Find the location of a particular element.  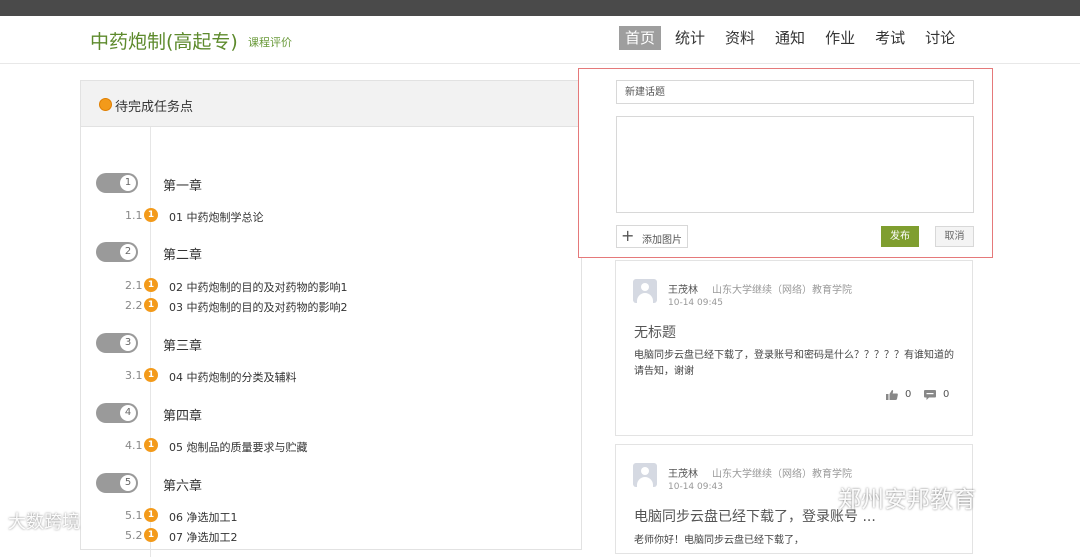

chapter-number: 5 is located at coordinates (128, 483).